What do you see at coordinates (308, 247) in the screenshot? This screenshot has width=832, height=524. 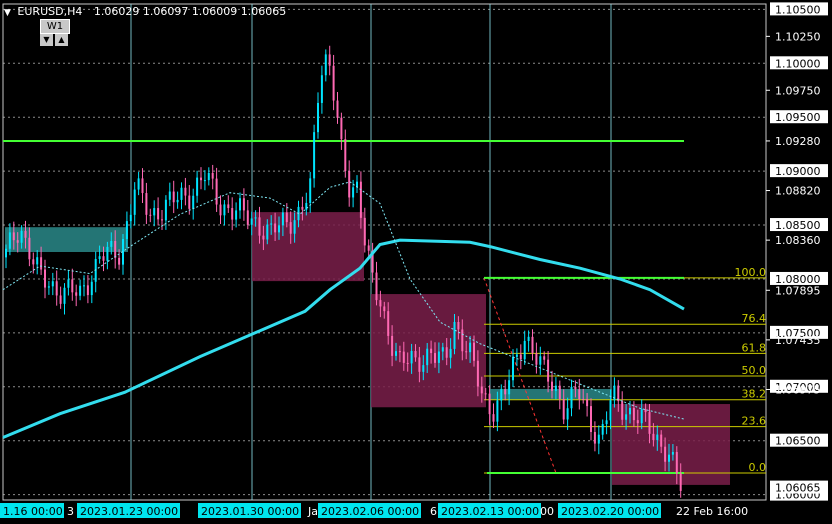 I see `price-zone` at bounding box center [308, 247].